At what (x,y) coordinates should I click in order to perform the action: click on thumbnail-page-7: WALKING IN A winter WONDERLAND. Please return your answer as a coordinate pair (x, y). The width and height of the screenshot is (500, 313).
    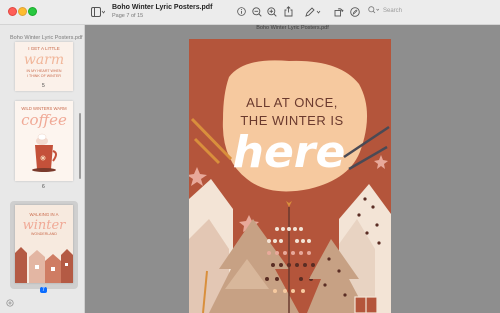
    Looking at the image, I should click on (44, 244).